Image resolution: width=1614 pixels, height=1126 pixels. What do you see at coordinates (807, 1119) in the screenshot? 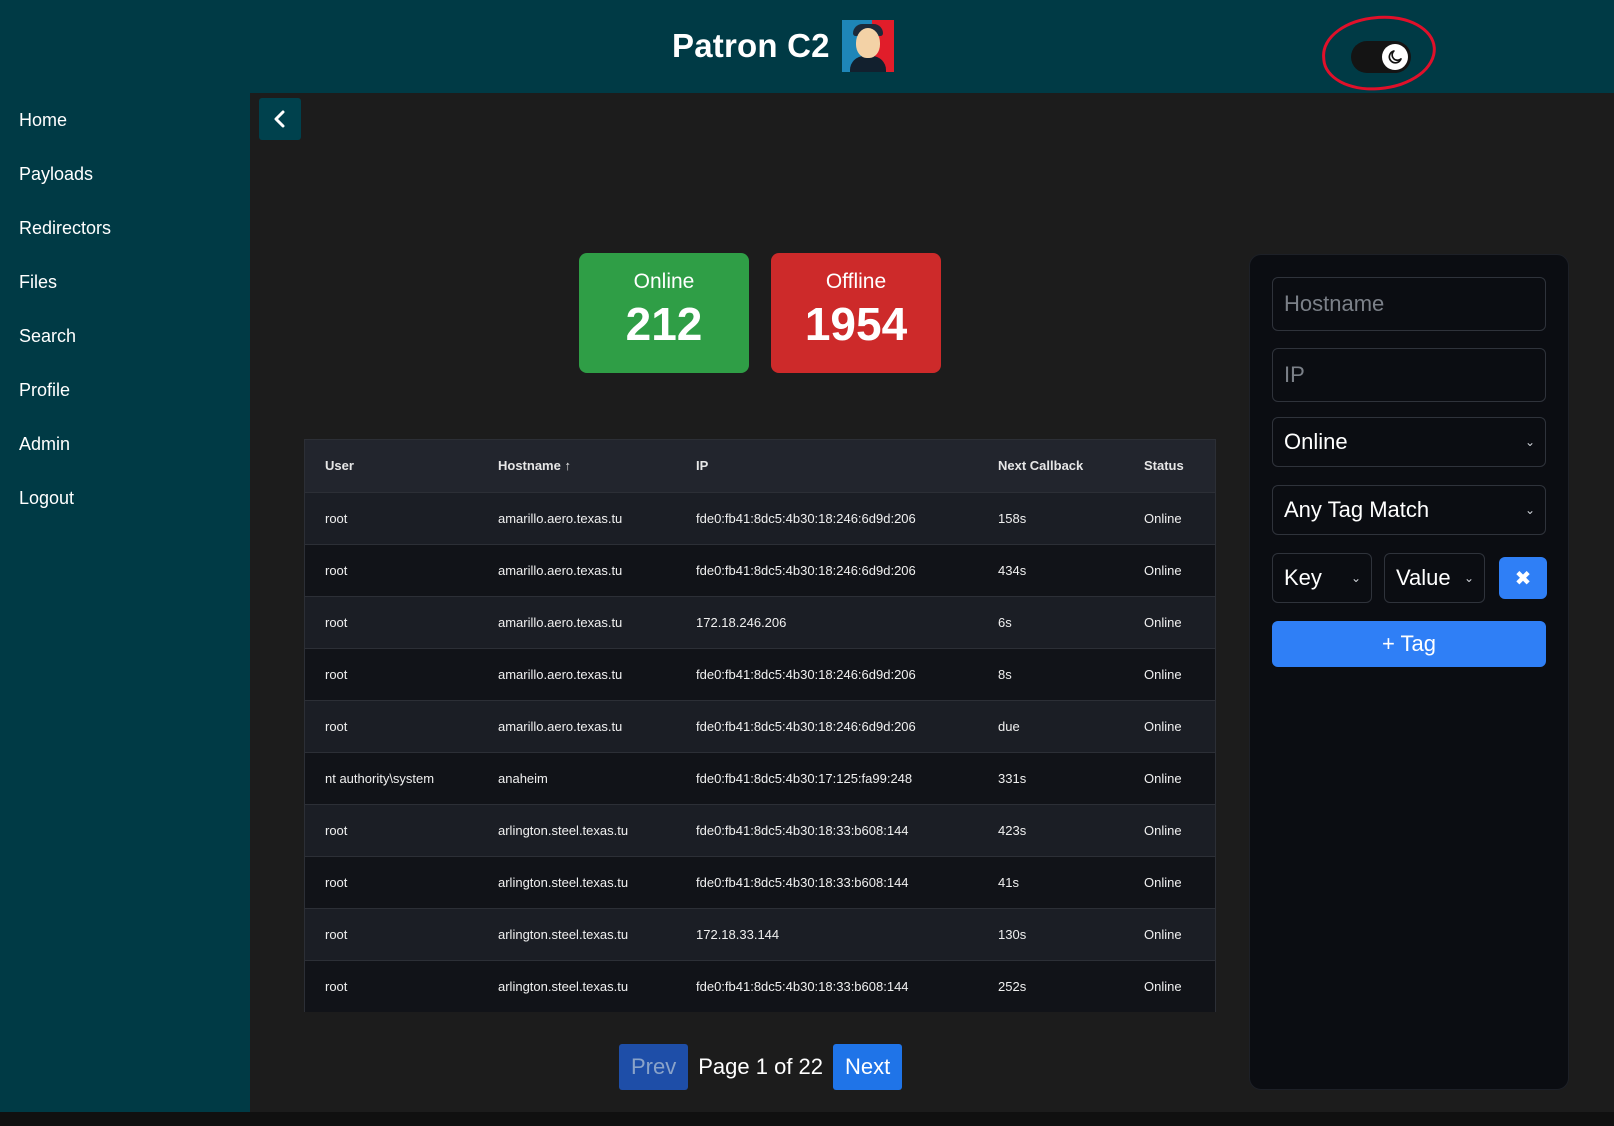
I see `taskbar-strip` at bounding box center [807, 1119].